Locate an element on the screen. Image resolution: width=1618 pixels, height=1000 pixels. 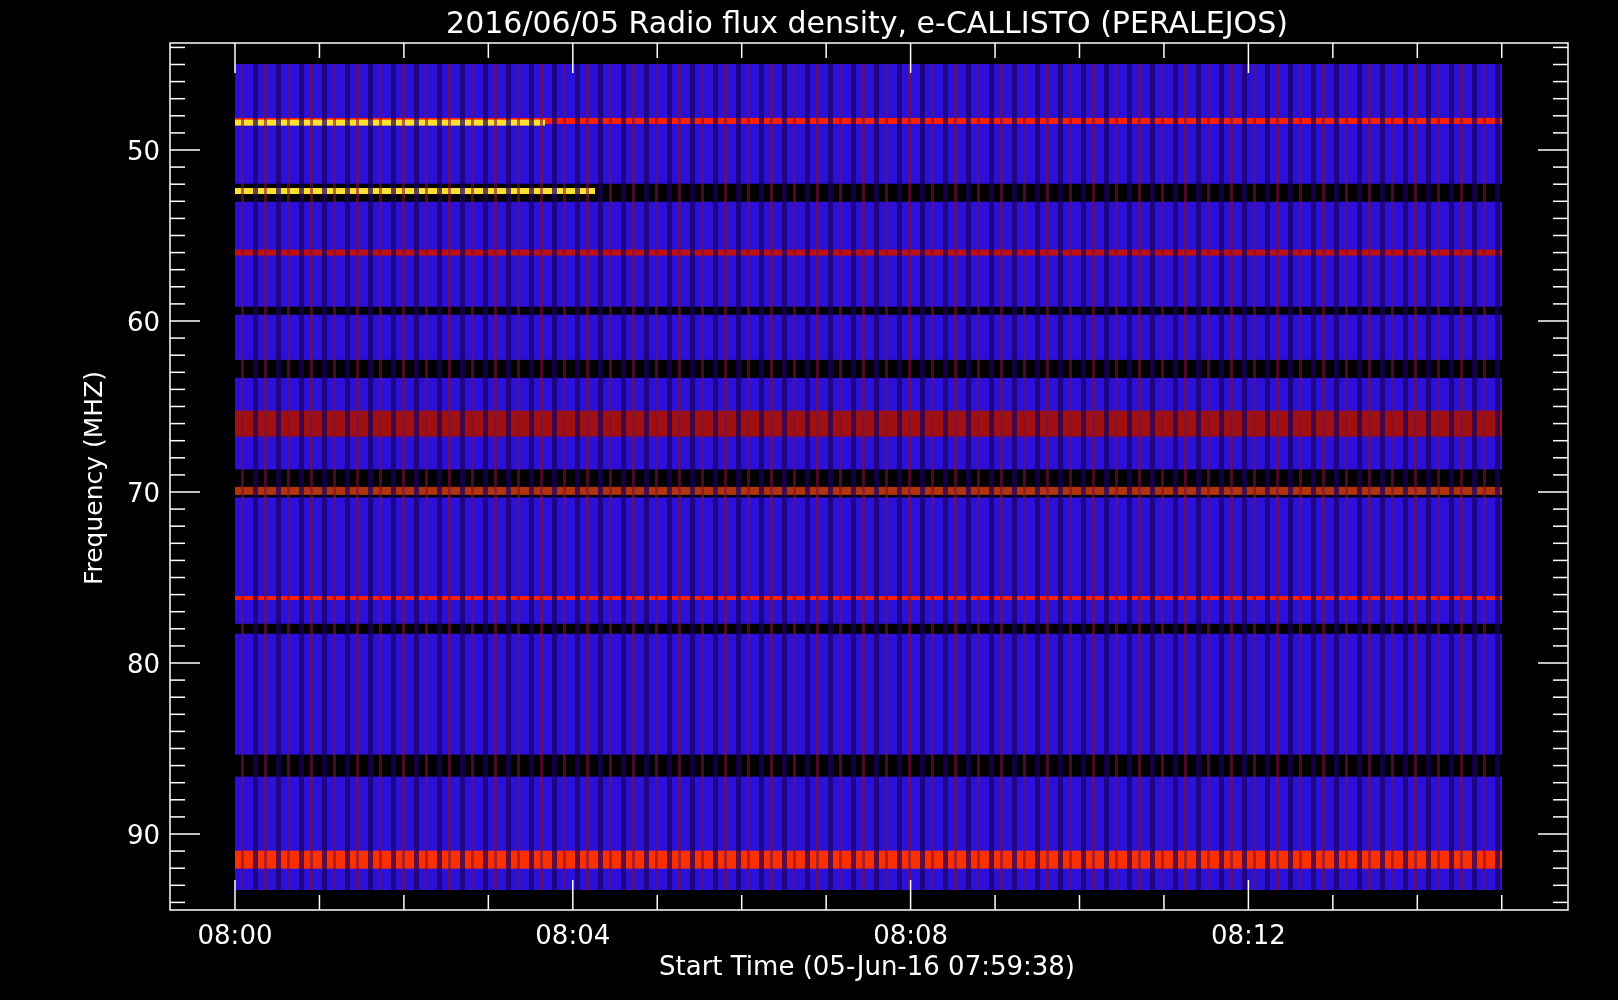
x-tick-label: 08:12 is located at coordinates (1248, 935).